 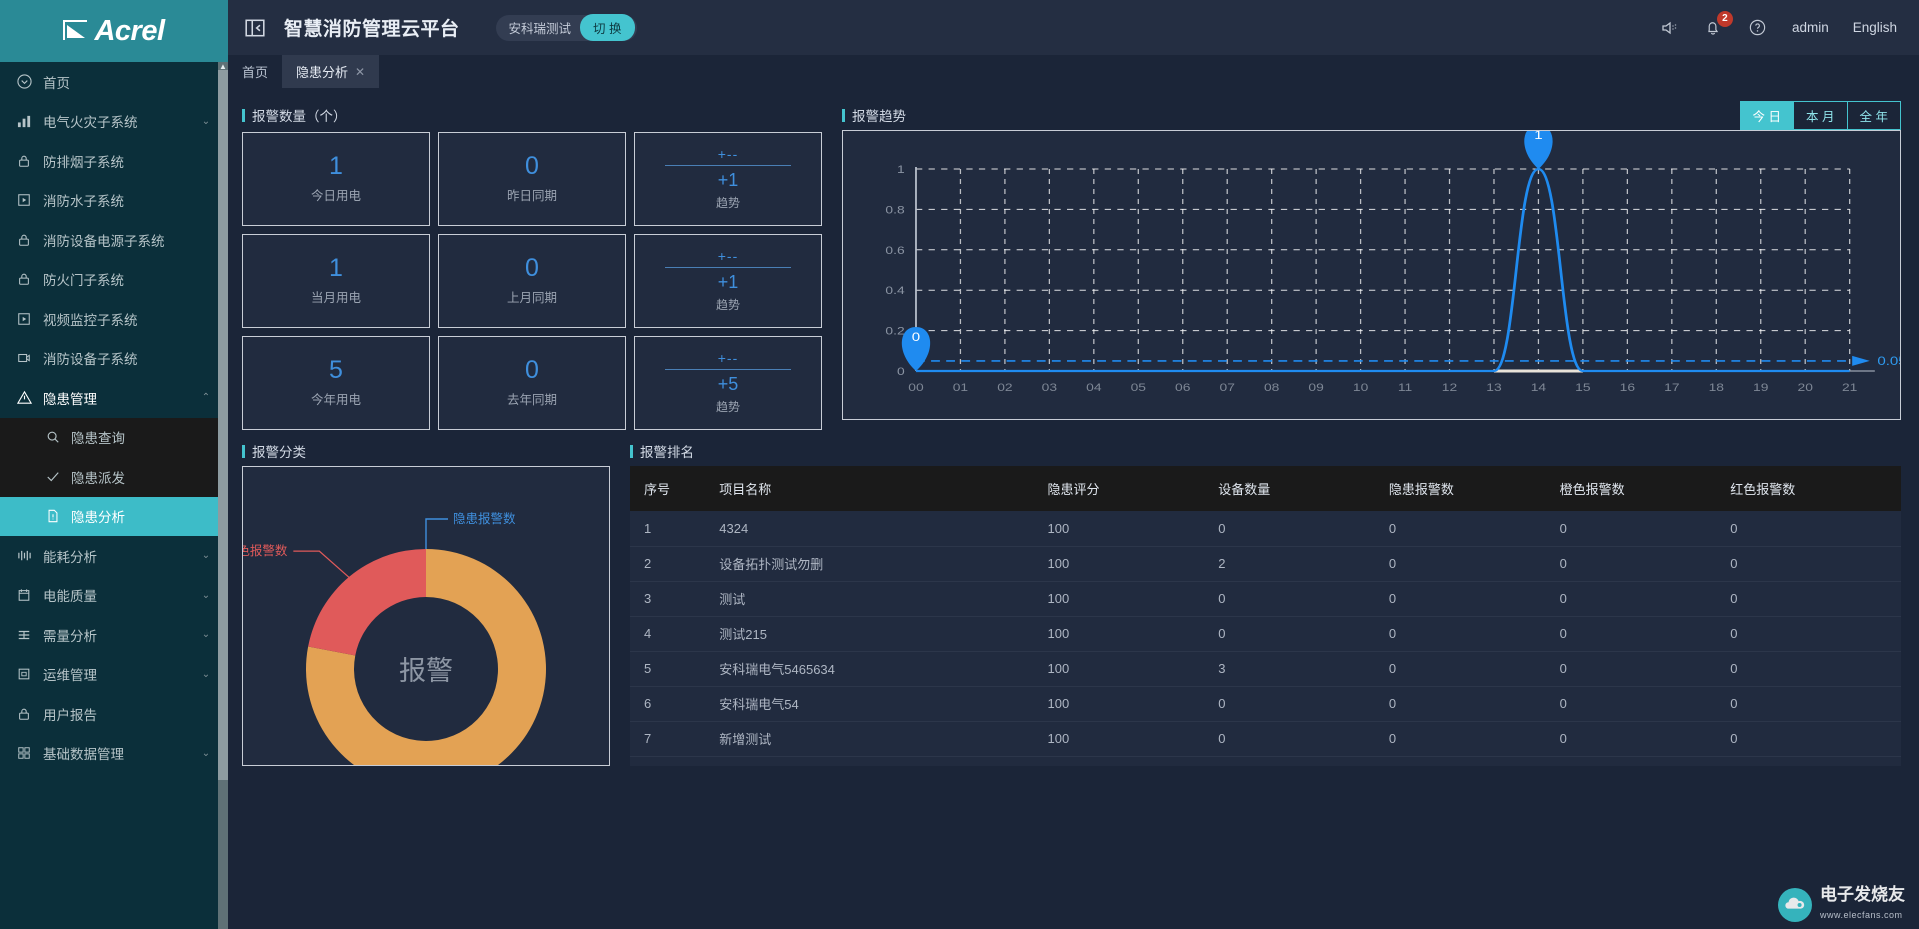 I want to click on kpi-trend-divider, so click(x=728, y=267).